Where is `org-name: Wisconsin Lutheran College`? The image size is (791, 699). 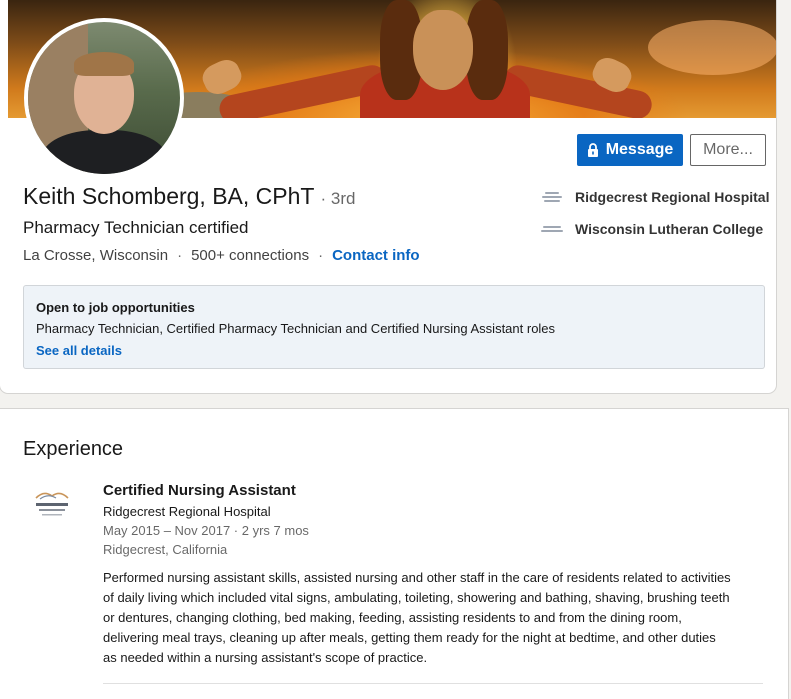 org-name: Wisconsin Lutheran College is located at coordinates (669, 229).